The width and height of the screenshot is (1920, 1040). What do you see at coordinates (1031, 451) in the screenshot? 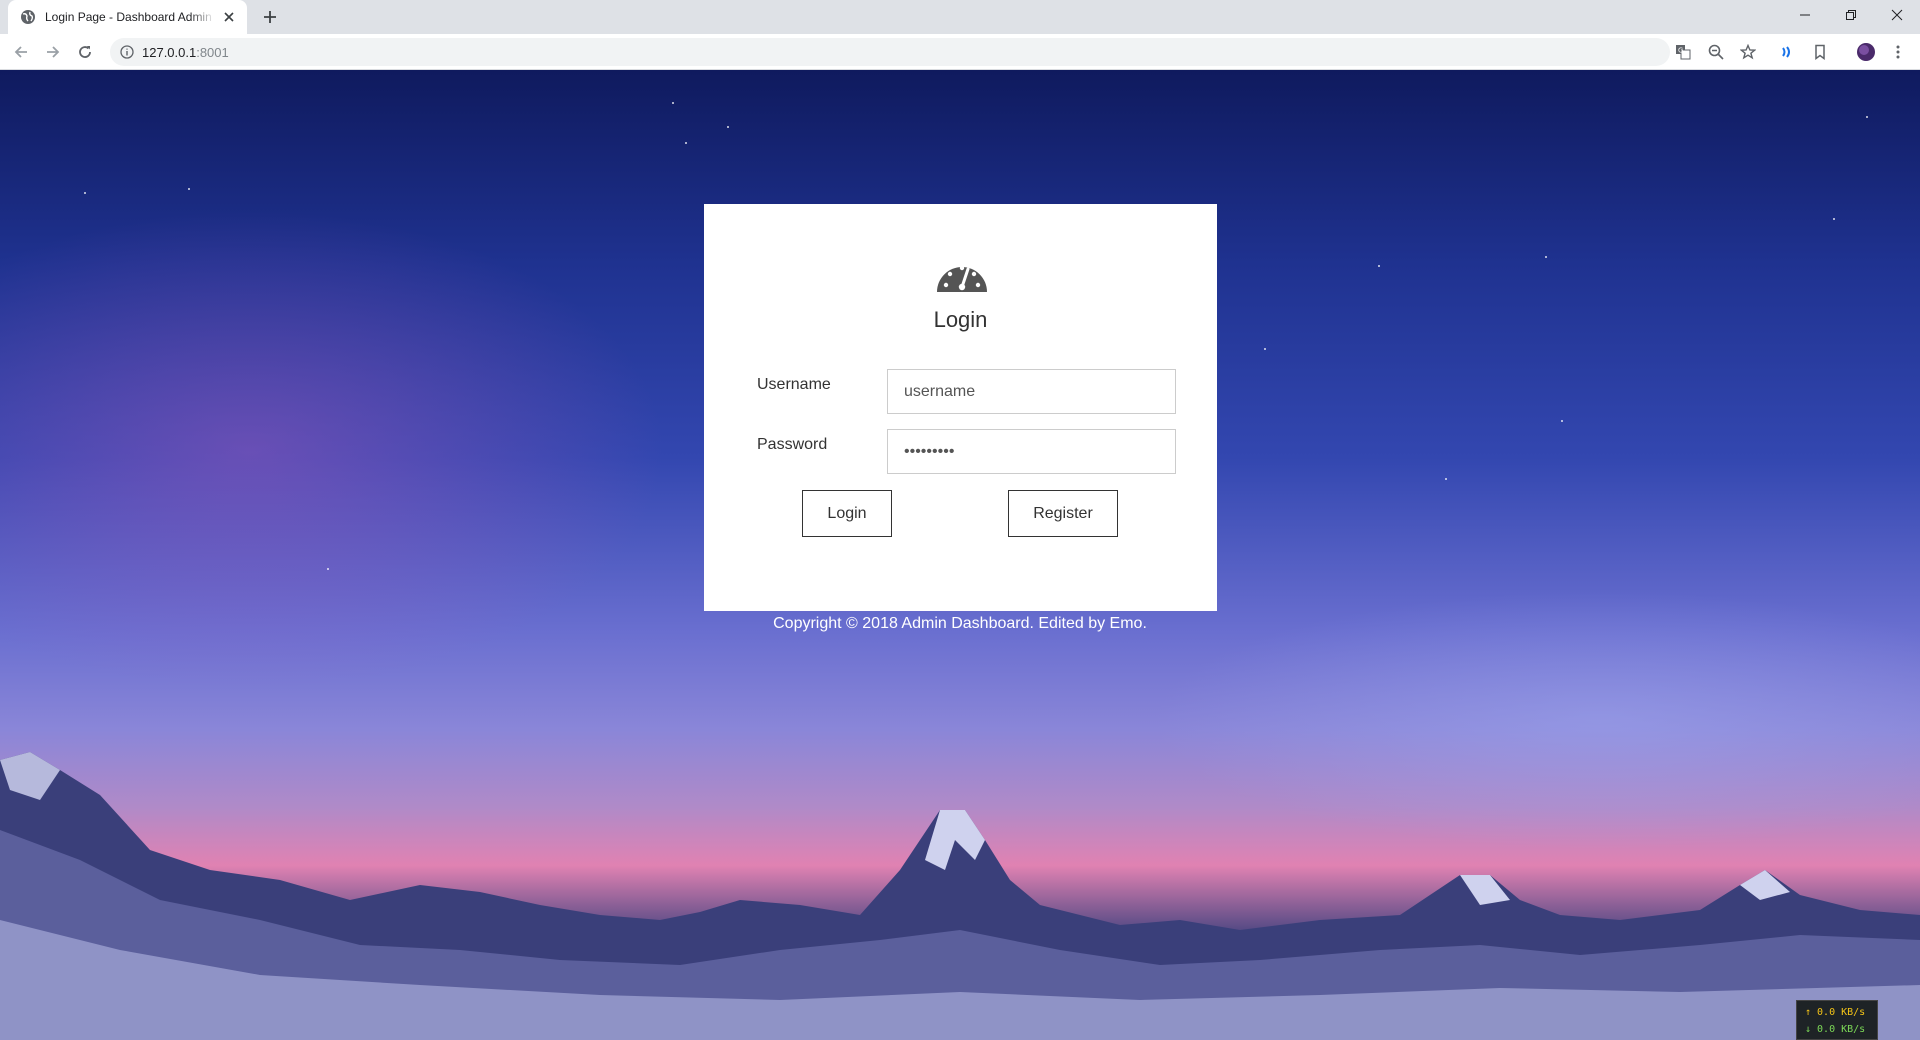
I see `password-input` at bounding box center [1031, 451].